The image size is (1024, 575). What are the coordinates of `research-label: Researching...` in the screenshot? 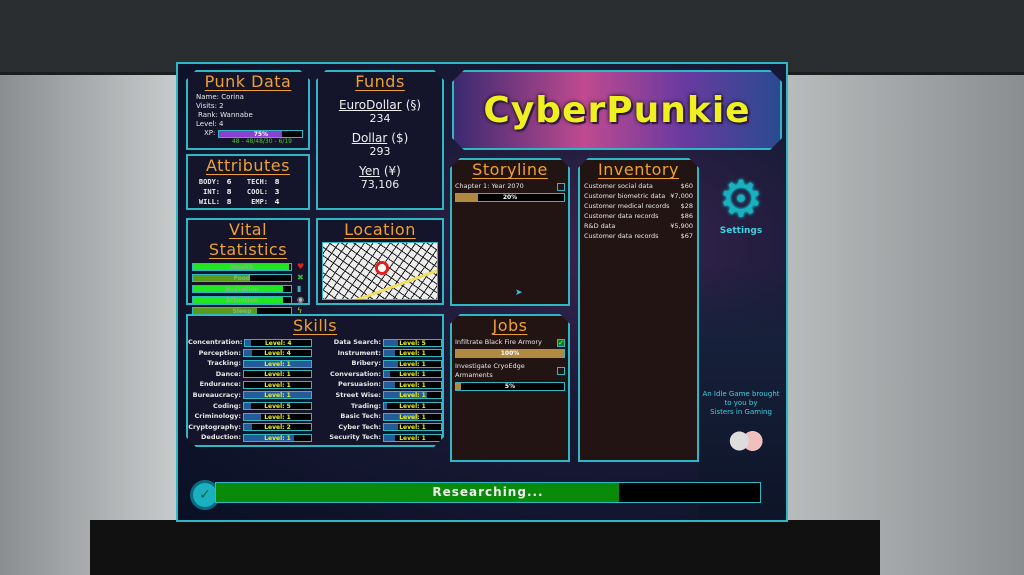 It's located at (488, 492).